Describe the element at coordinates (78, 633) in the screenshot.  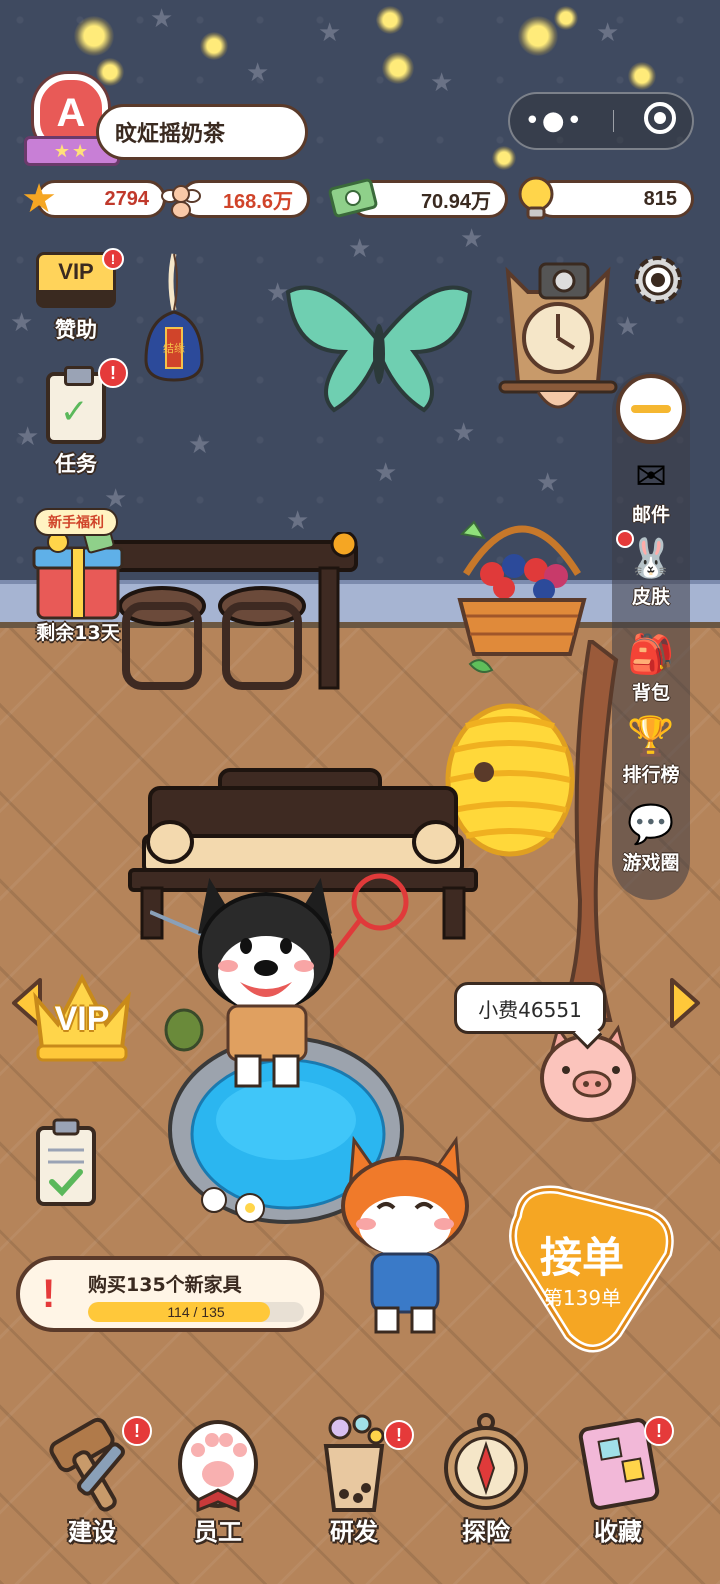
I see `gift-remaining-label: 剩余13天` at that location.